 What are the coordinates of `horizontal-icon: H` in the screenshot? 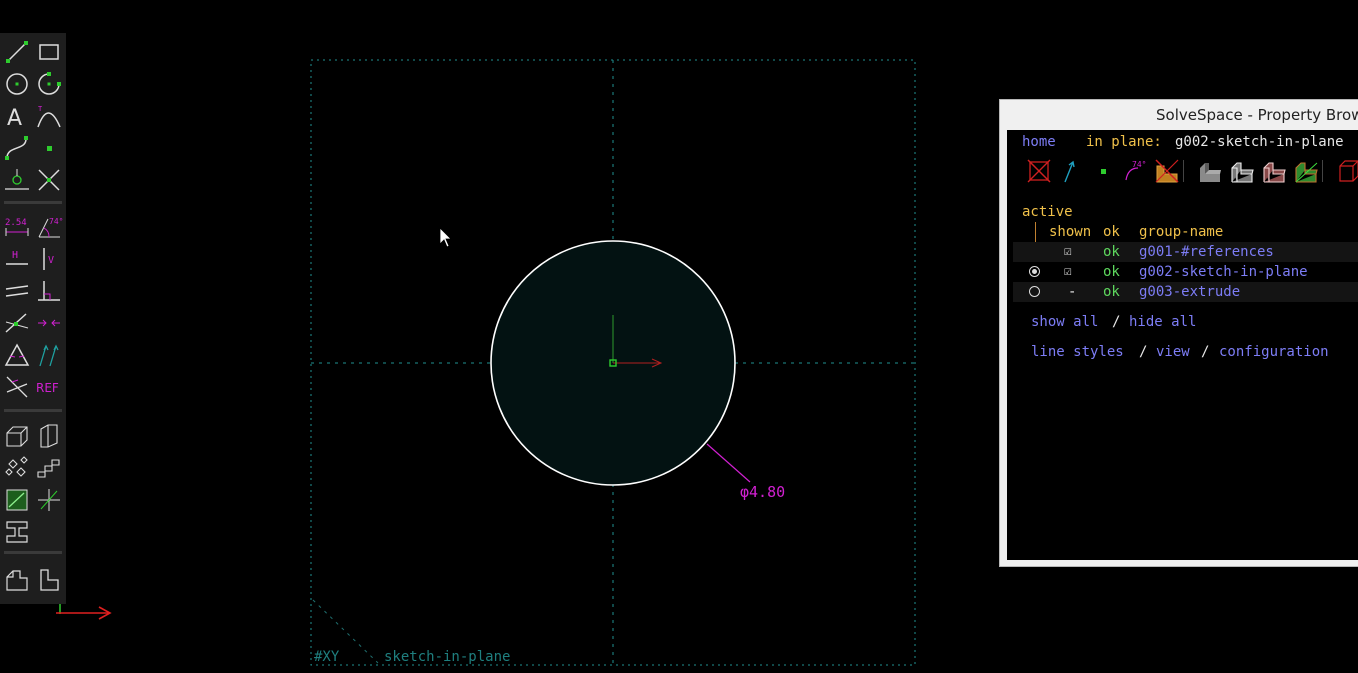 It's located at (17, 257).